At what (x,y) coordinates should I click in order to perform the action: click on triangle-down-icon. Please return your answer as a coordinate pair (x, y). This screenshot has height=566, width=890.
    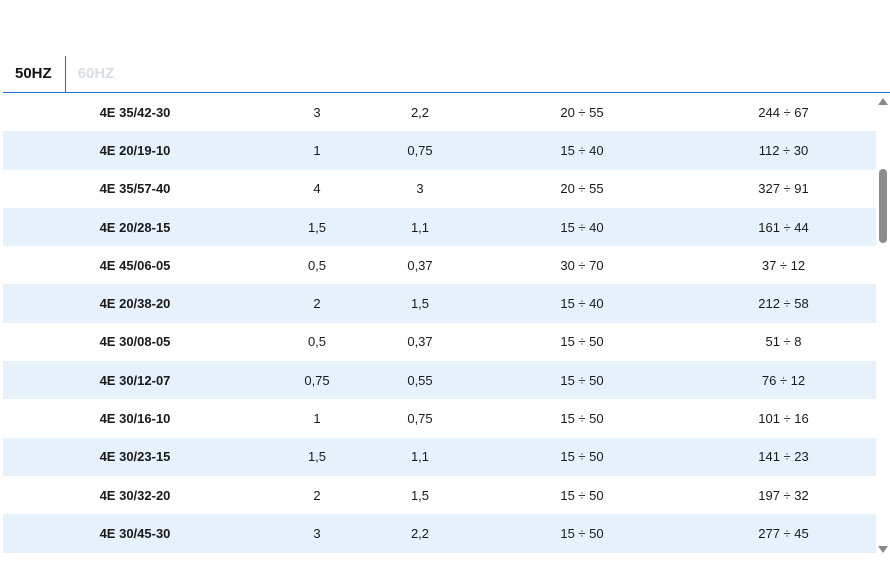
    Looking at the image, I should click on (883, 549).